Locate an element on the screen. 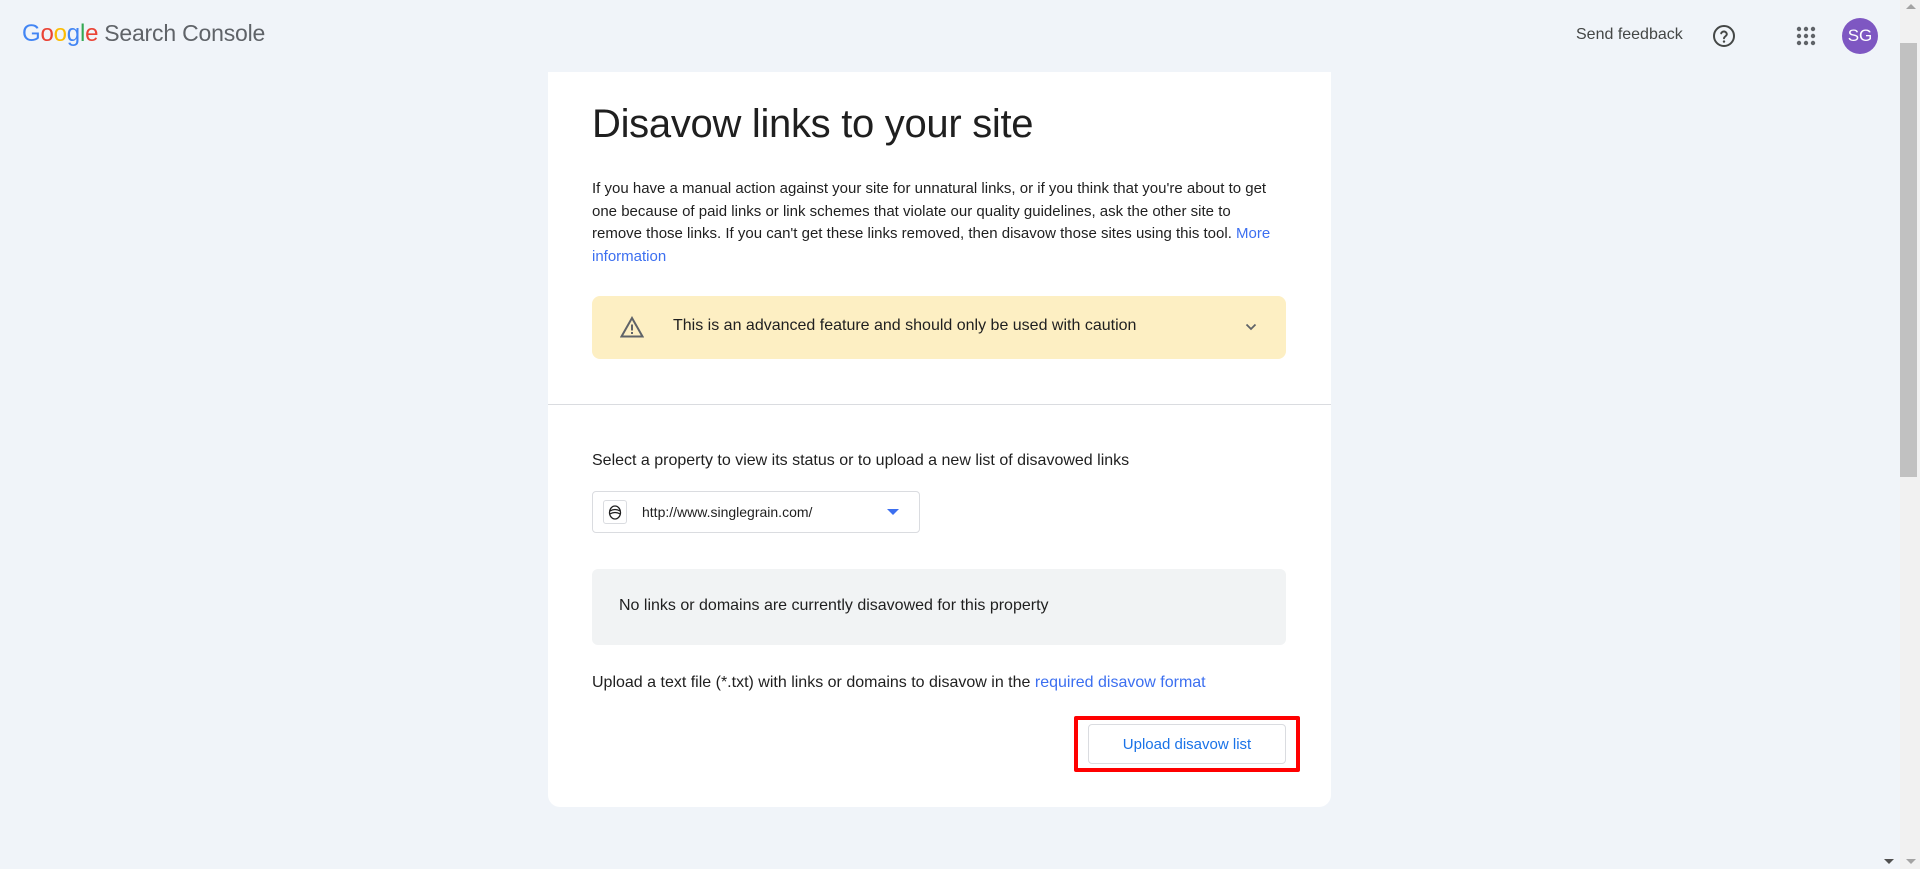 The width and height of the screenshot is (1920, 869). section-divider is located at coordinates (939, 404).